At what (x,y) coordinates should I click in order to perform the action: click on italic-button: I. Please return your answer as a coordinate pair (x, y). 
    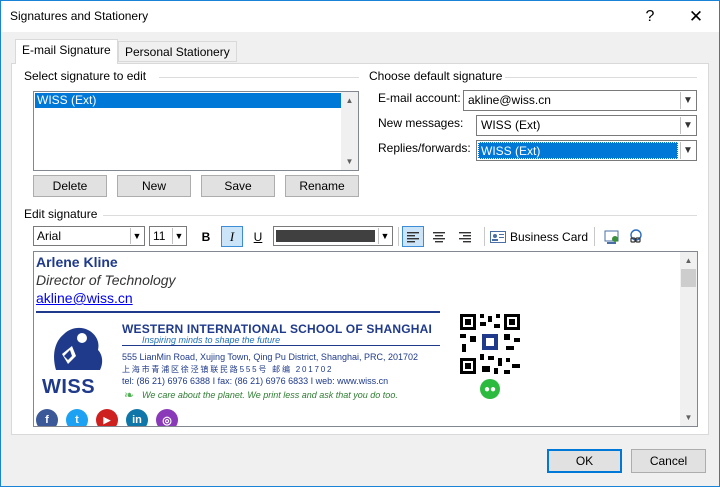
    Looking at the image, I should click on (232, 236).